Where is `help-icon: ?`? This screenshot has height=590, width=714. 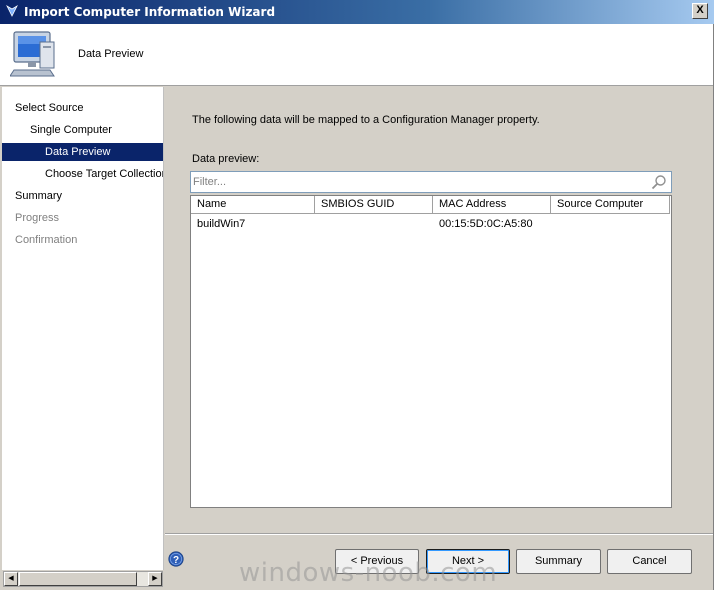 help-icon: ? is located at coordinates (176, 559).